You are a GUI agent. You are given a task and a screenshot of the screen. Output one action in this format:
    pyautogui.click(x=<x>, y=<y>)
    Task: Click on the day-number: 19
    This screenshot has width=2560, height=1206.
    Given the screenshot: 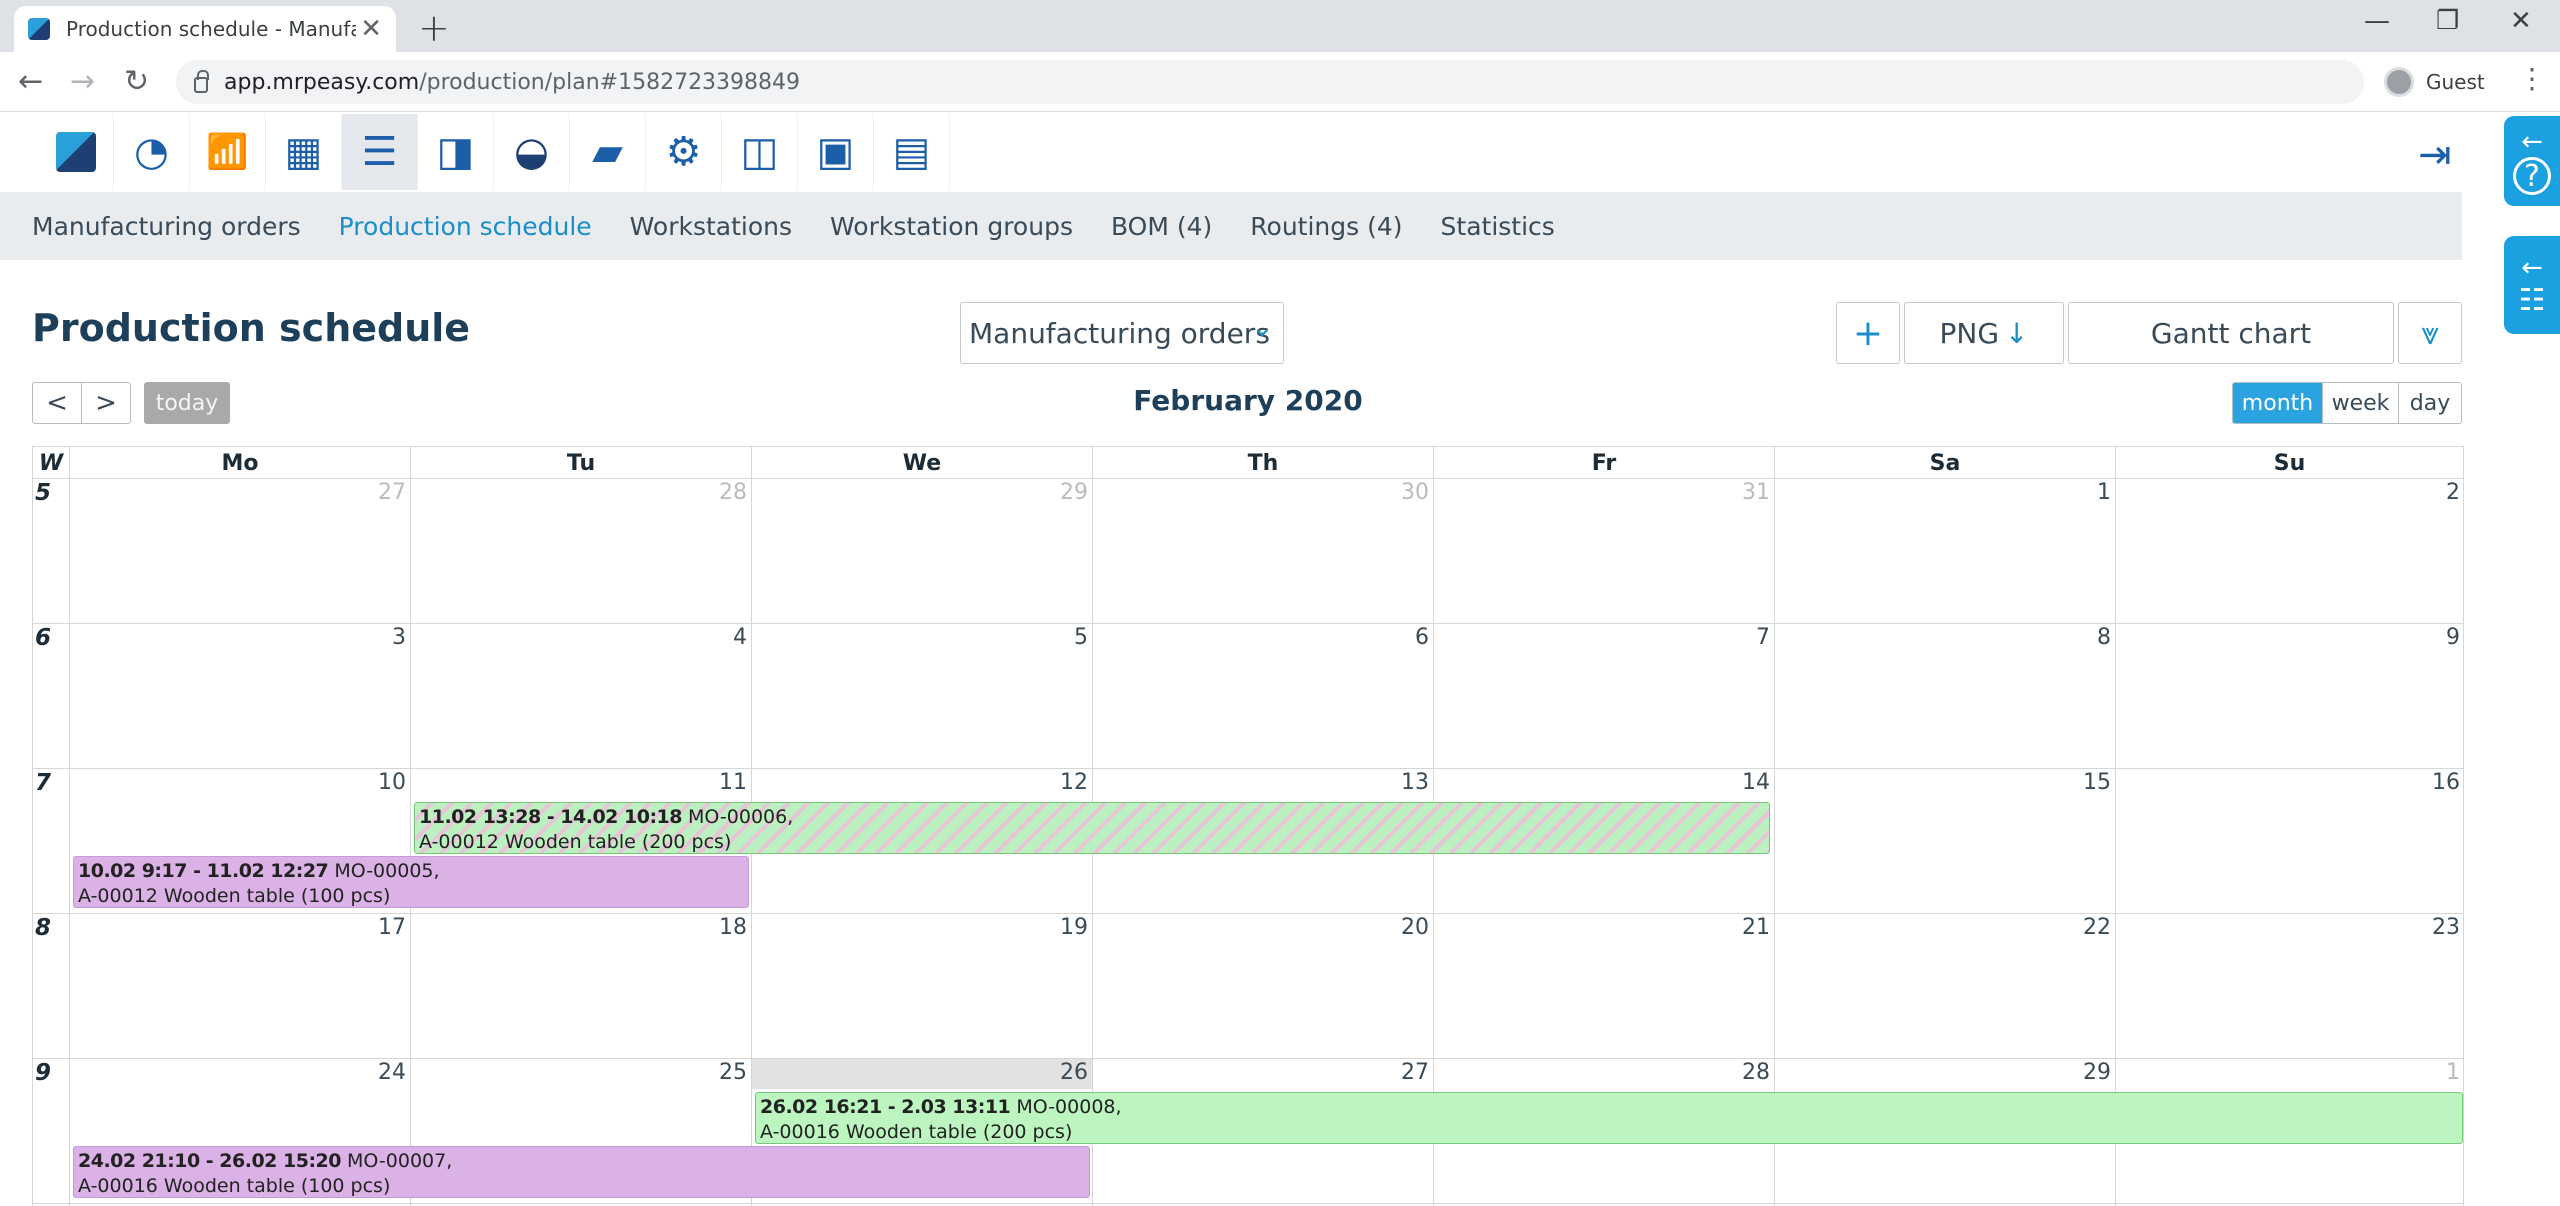 What is the action you would take?
    pyautogui.click(x=1068, y=927)
    